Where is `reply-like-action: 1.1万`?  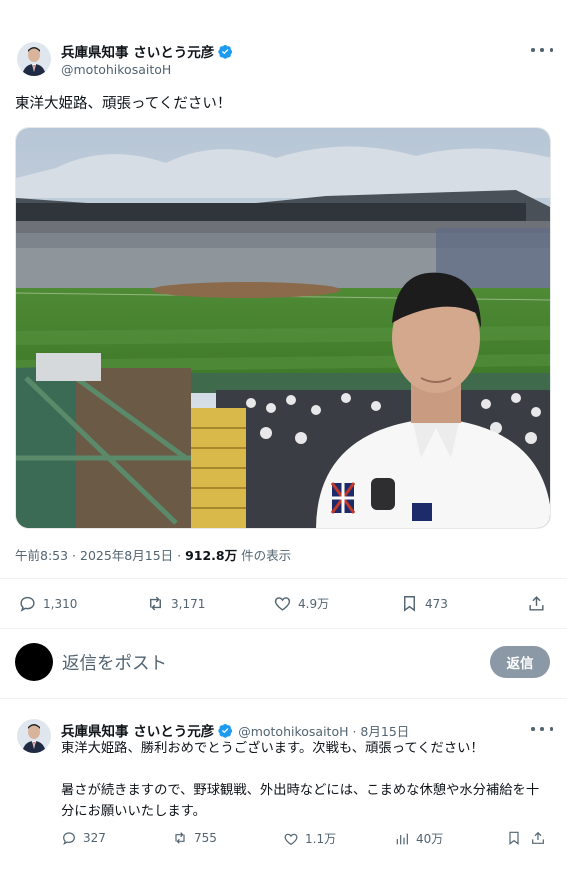 reply-like-action: 1.1万 is located at coordinates (309, 838).